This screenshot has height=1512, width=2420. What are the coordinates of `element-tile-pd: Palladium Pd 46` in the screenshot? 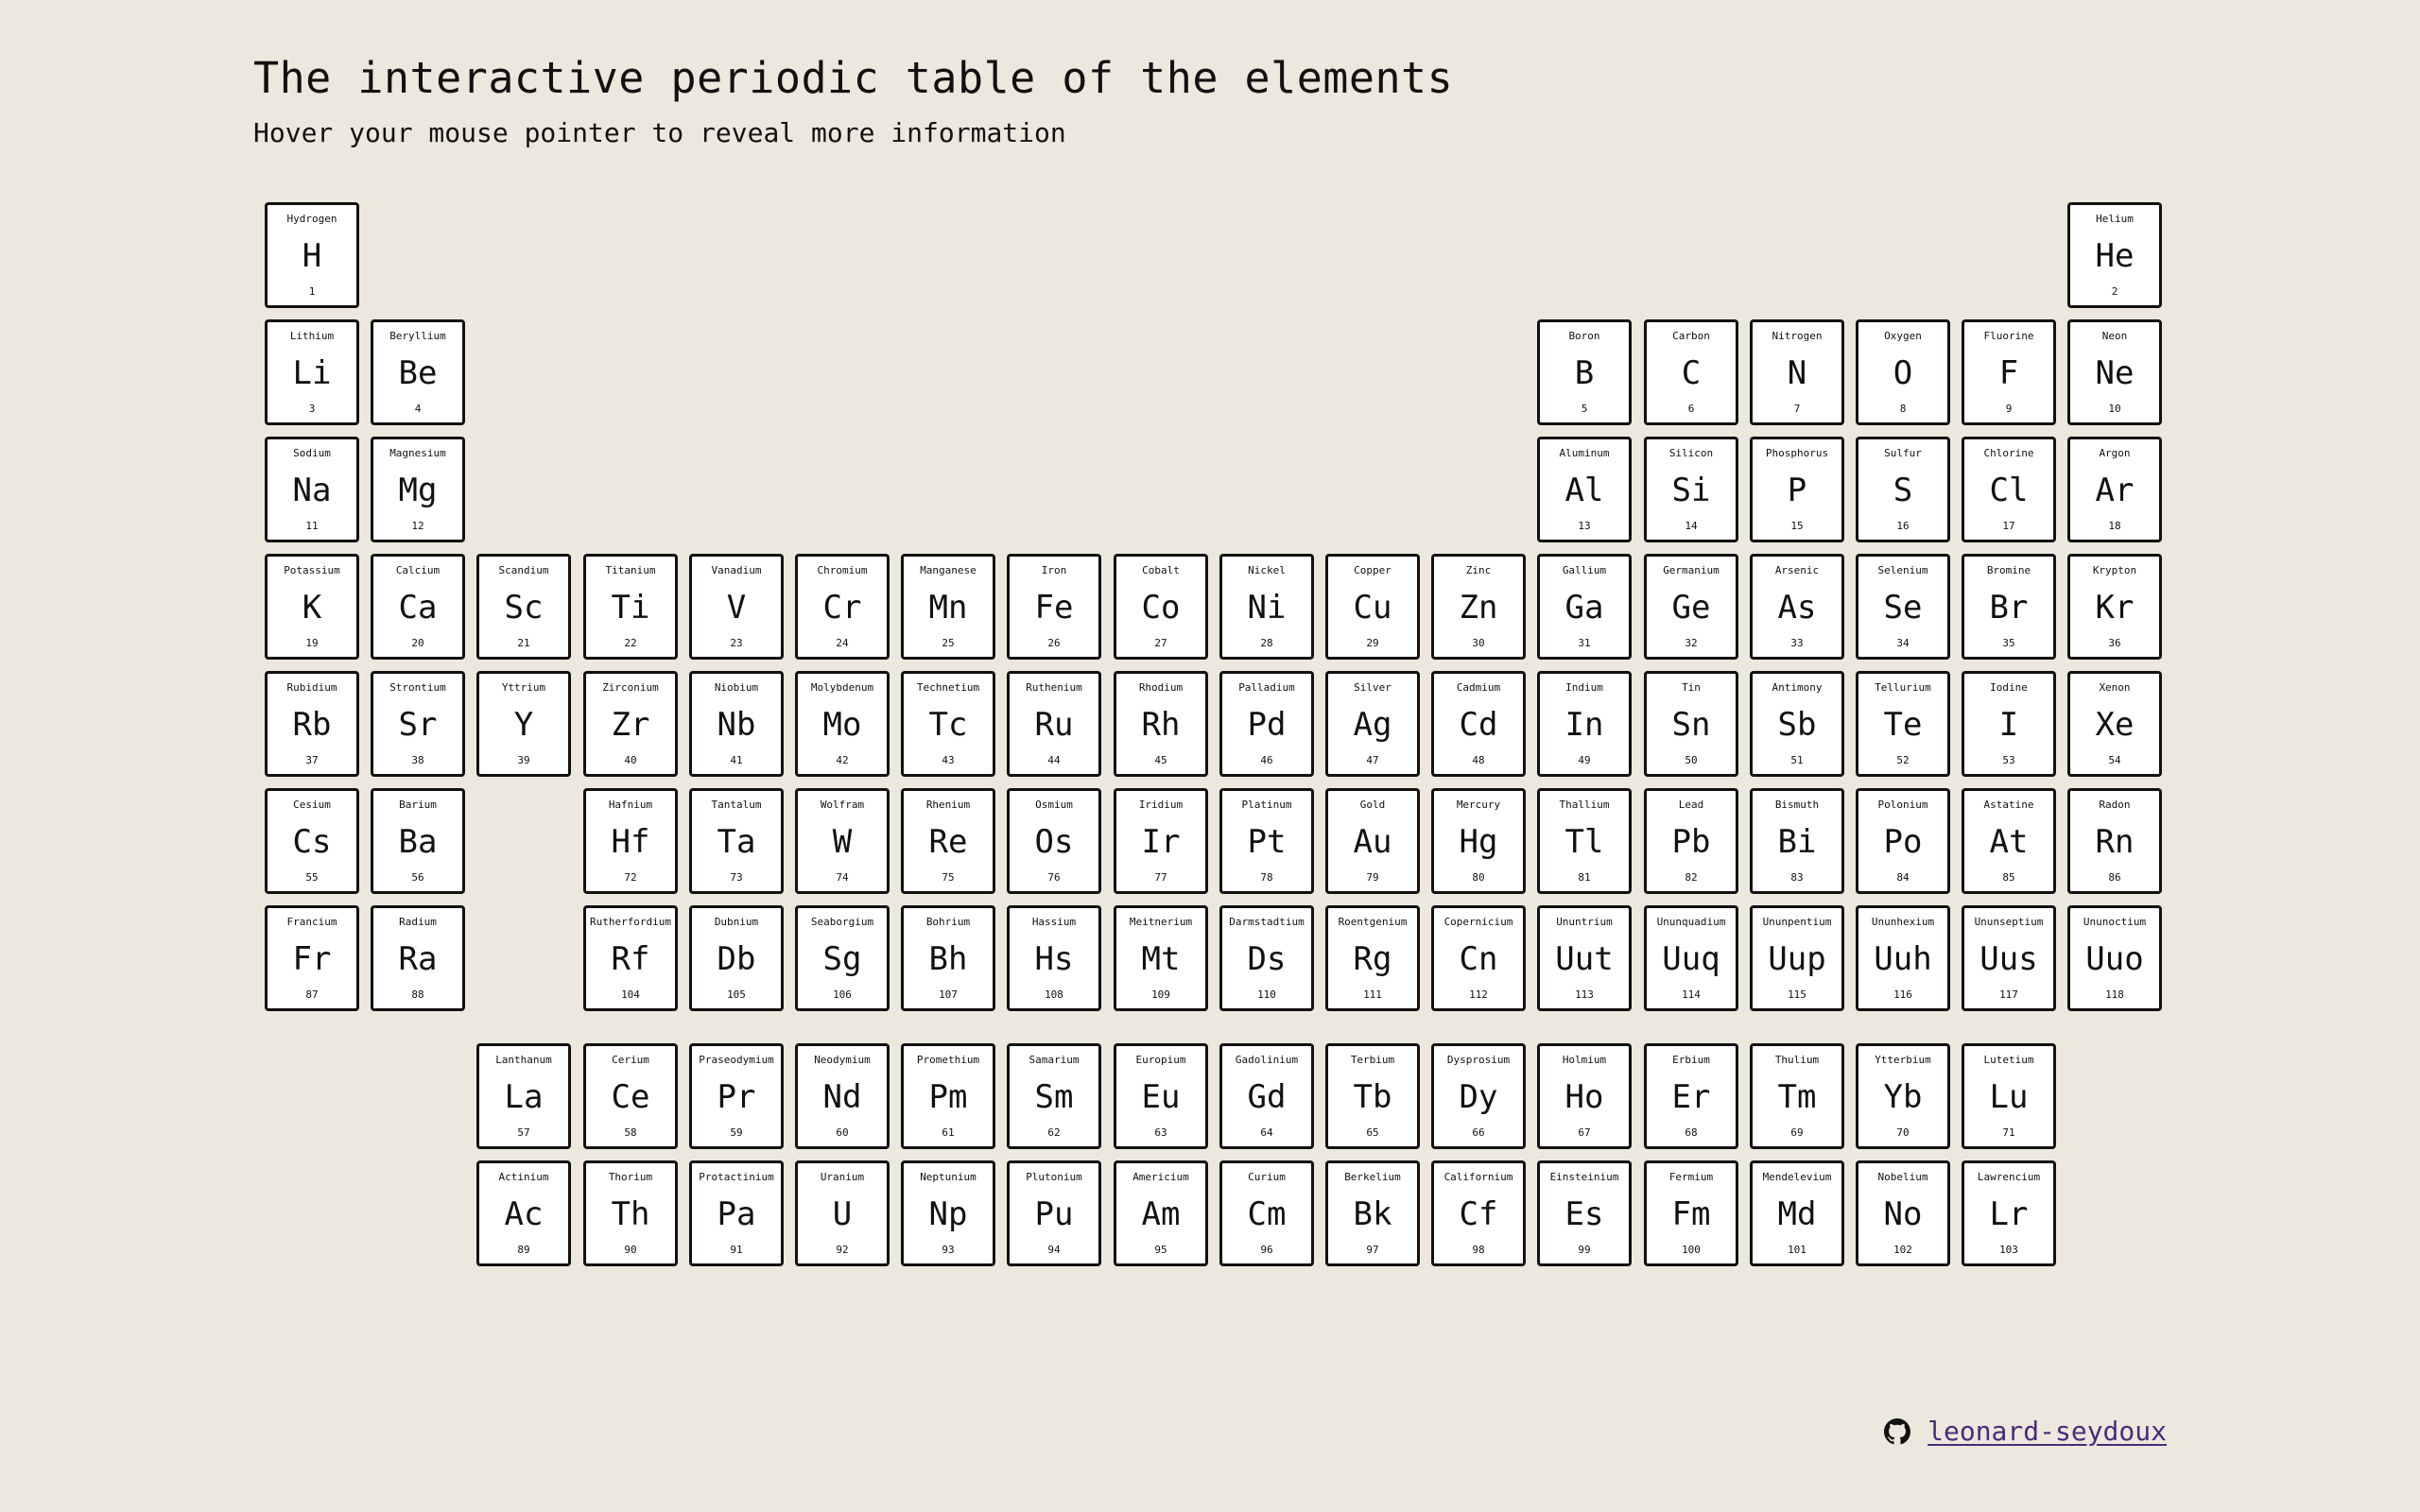 It's located at (1267, 724).